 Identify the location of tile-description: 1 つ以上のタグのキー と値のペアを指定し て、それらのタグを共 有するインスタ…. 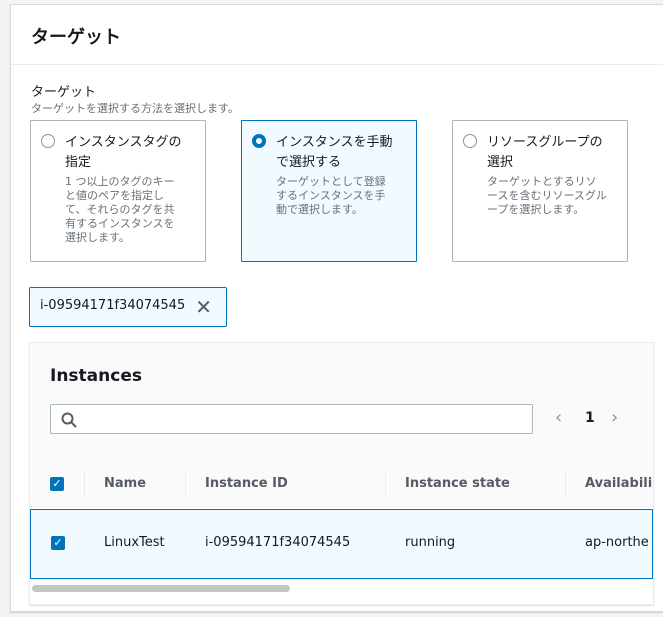
(120, 209).